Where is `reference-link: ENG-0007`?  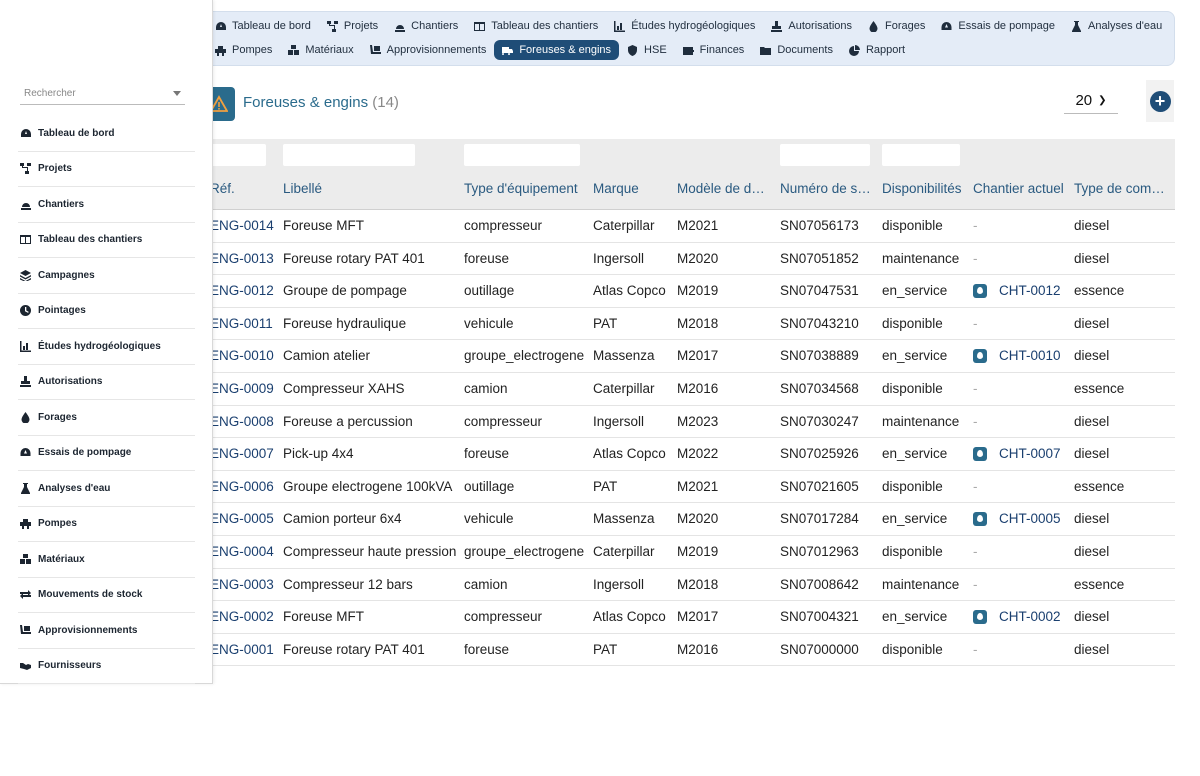 reference-link: ENG-0007 is located at coordinates (245, 453).